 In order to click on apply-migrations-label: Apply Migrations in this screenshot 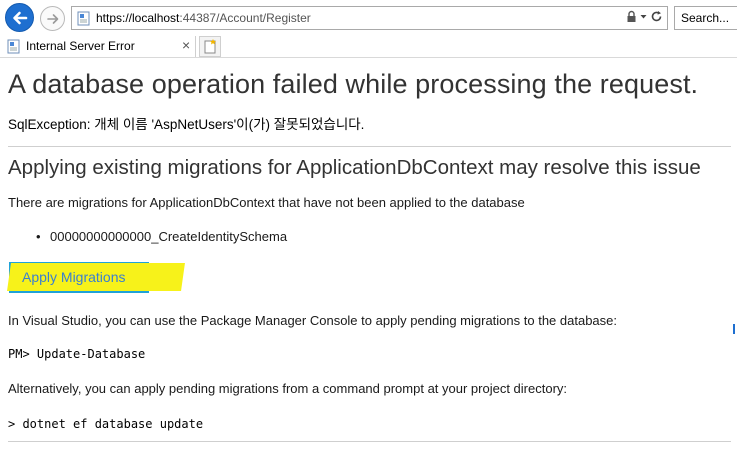, I will do `click(74, 277)`.